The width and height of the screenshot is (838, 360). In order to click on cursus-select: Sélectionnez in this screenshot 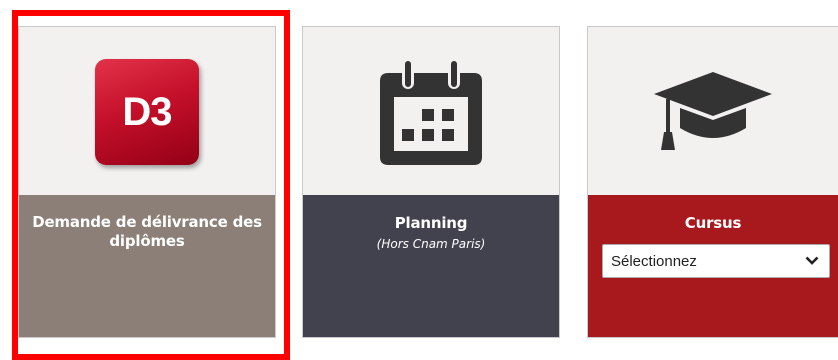, I will do `click(716, 261)`.